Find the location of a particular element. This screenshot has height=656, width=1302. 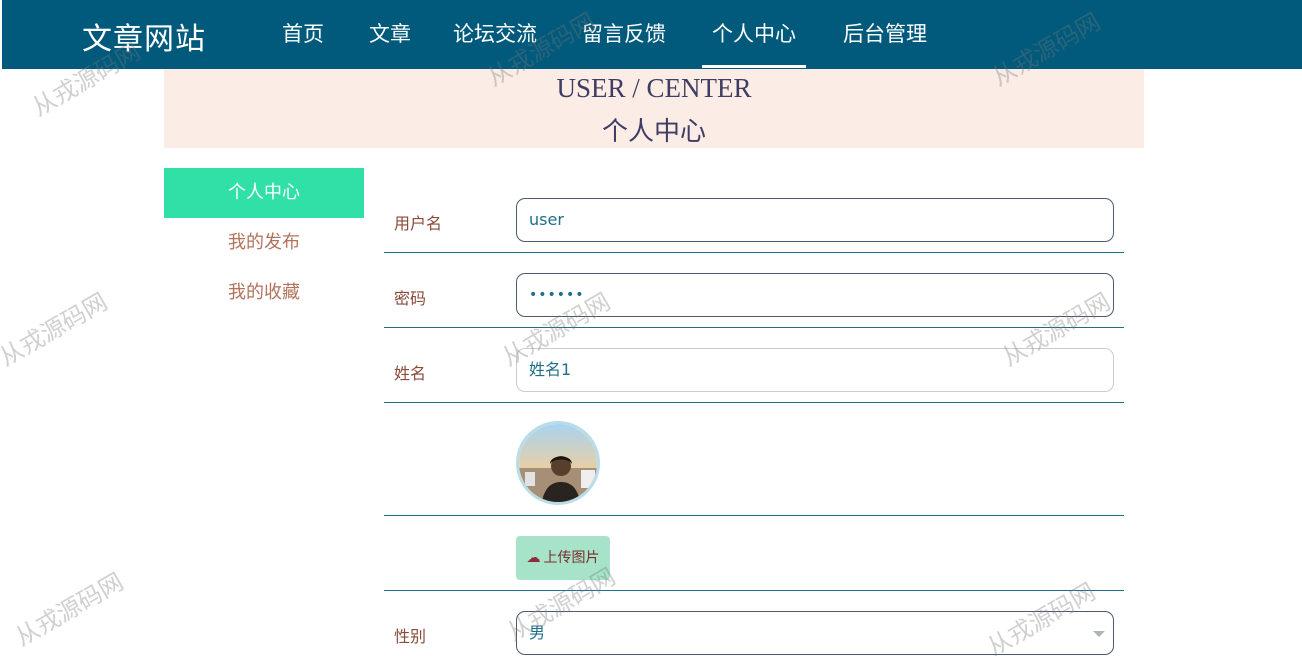

username-input: user is located at coordinates (815, 220).